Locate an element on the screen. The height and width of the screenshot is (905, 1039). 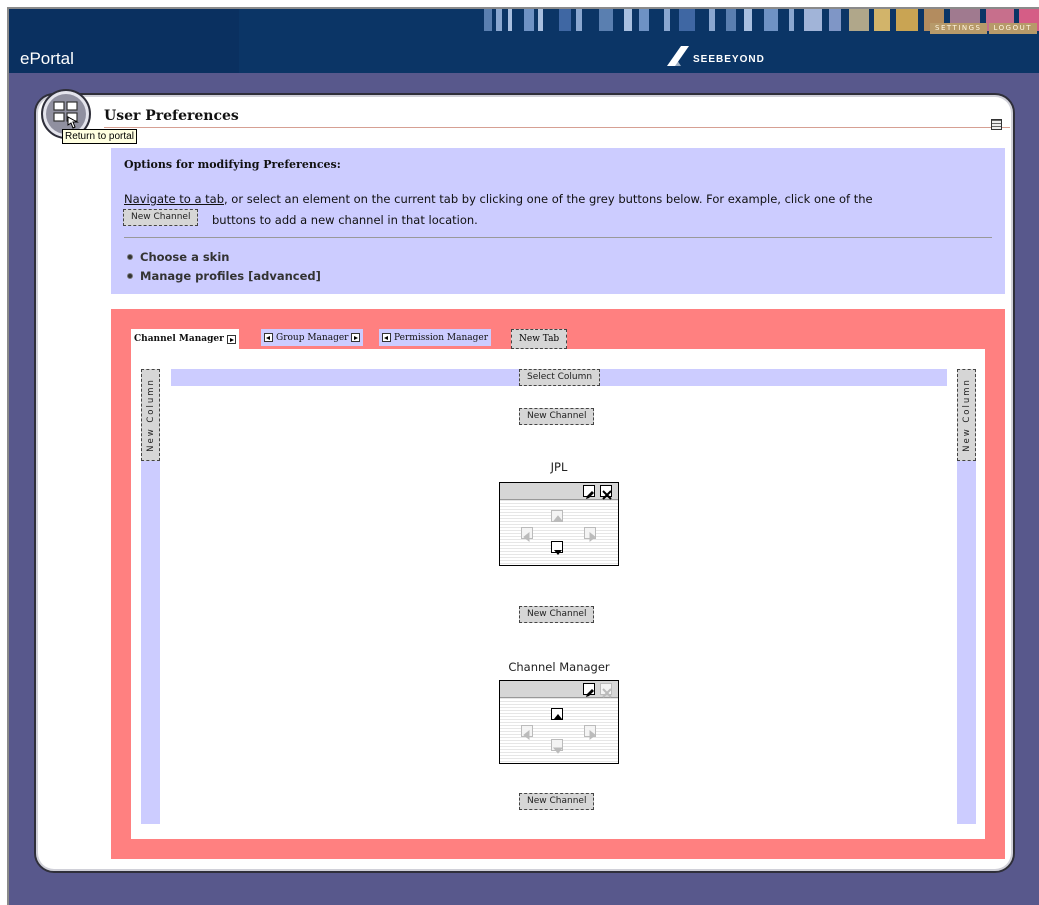
tab-label: Channel Manager is located at coordinates (179, 339).